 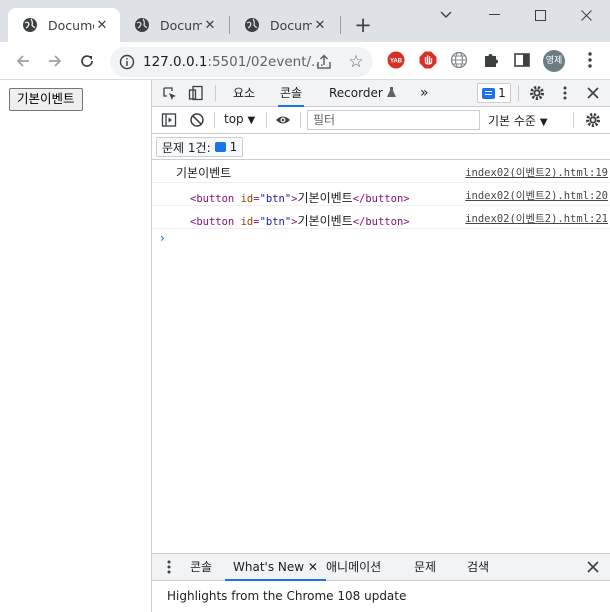 I want to click on browser-toolbar: 127.0.0.1:5501/02event/... ☆ YAB 영제, so click(x=305, y=61).